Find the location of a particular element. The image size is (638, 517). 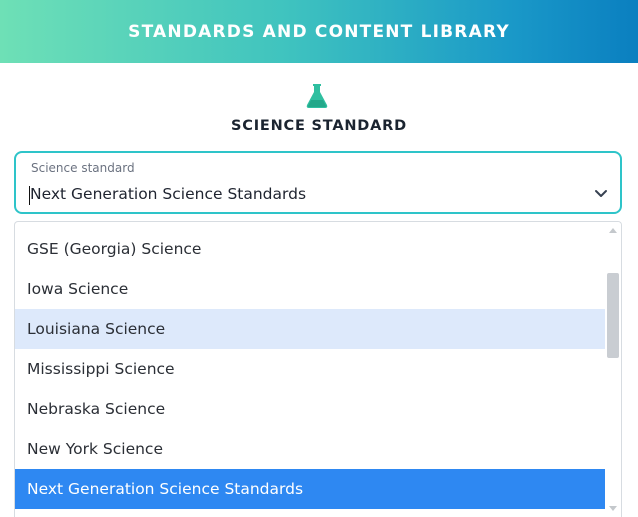

option-iowa-science: Iowa Science is located at coordinates (310, 289).